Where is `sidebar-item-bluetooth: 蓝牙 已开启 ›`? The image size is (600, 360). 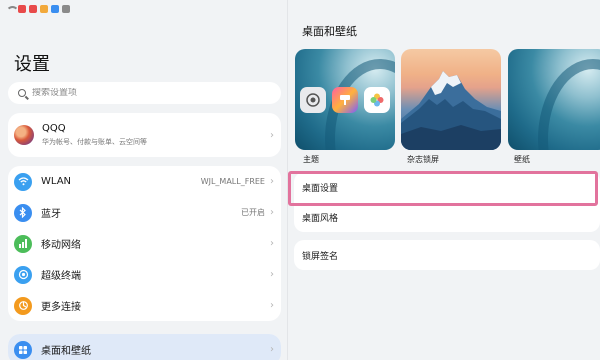
sidebar-item-bluetooth: 蓝牙 已开启 › is located at coordinates (144, 212).